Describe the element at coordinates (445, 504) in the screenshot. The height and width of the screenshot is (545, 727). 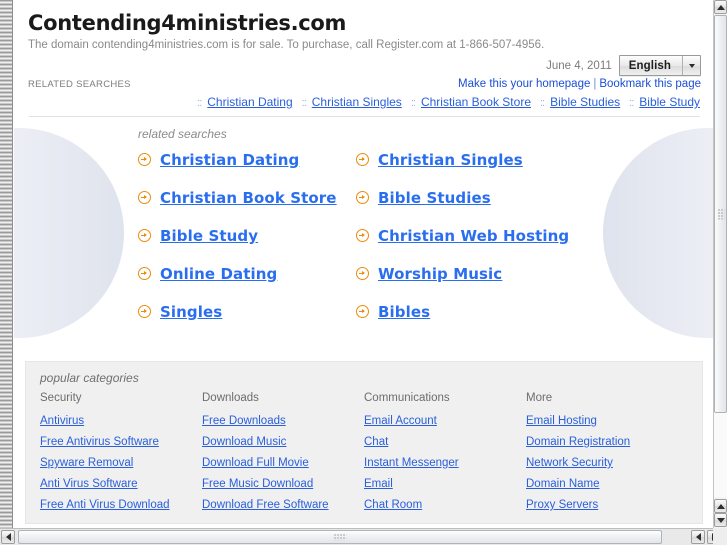
I see `list-item: Chat Room` at that location.